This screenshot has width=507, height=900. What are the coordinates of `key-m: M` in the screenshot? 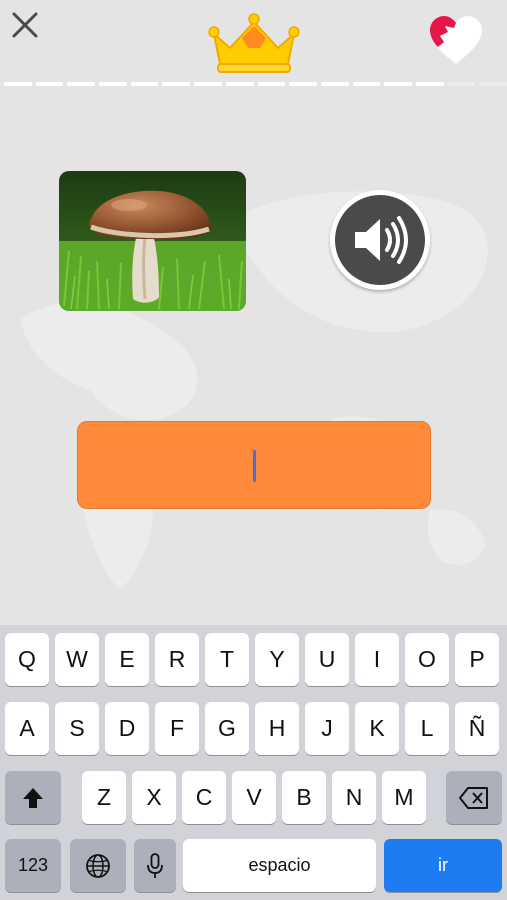 It's located at (404, 797).